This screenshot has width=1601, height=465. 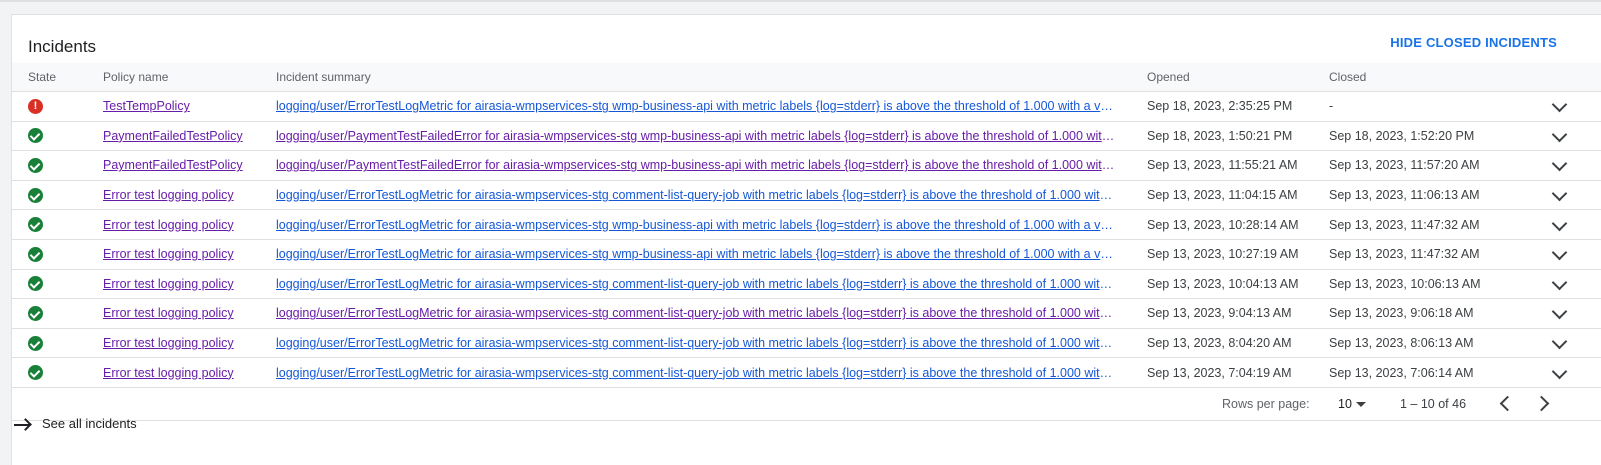 What do you see at coordinates (75, 423) in the screenshot?
I see `see-all-incidents-link: See all incidents` at bounding box center [75, 423].